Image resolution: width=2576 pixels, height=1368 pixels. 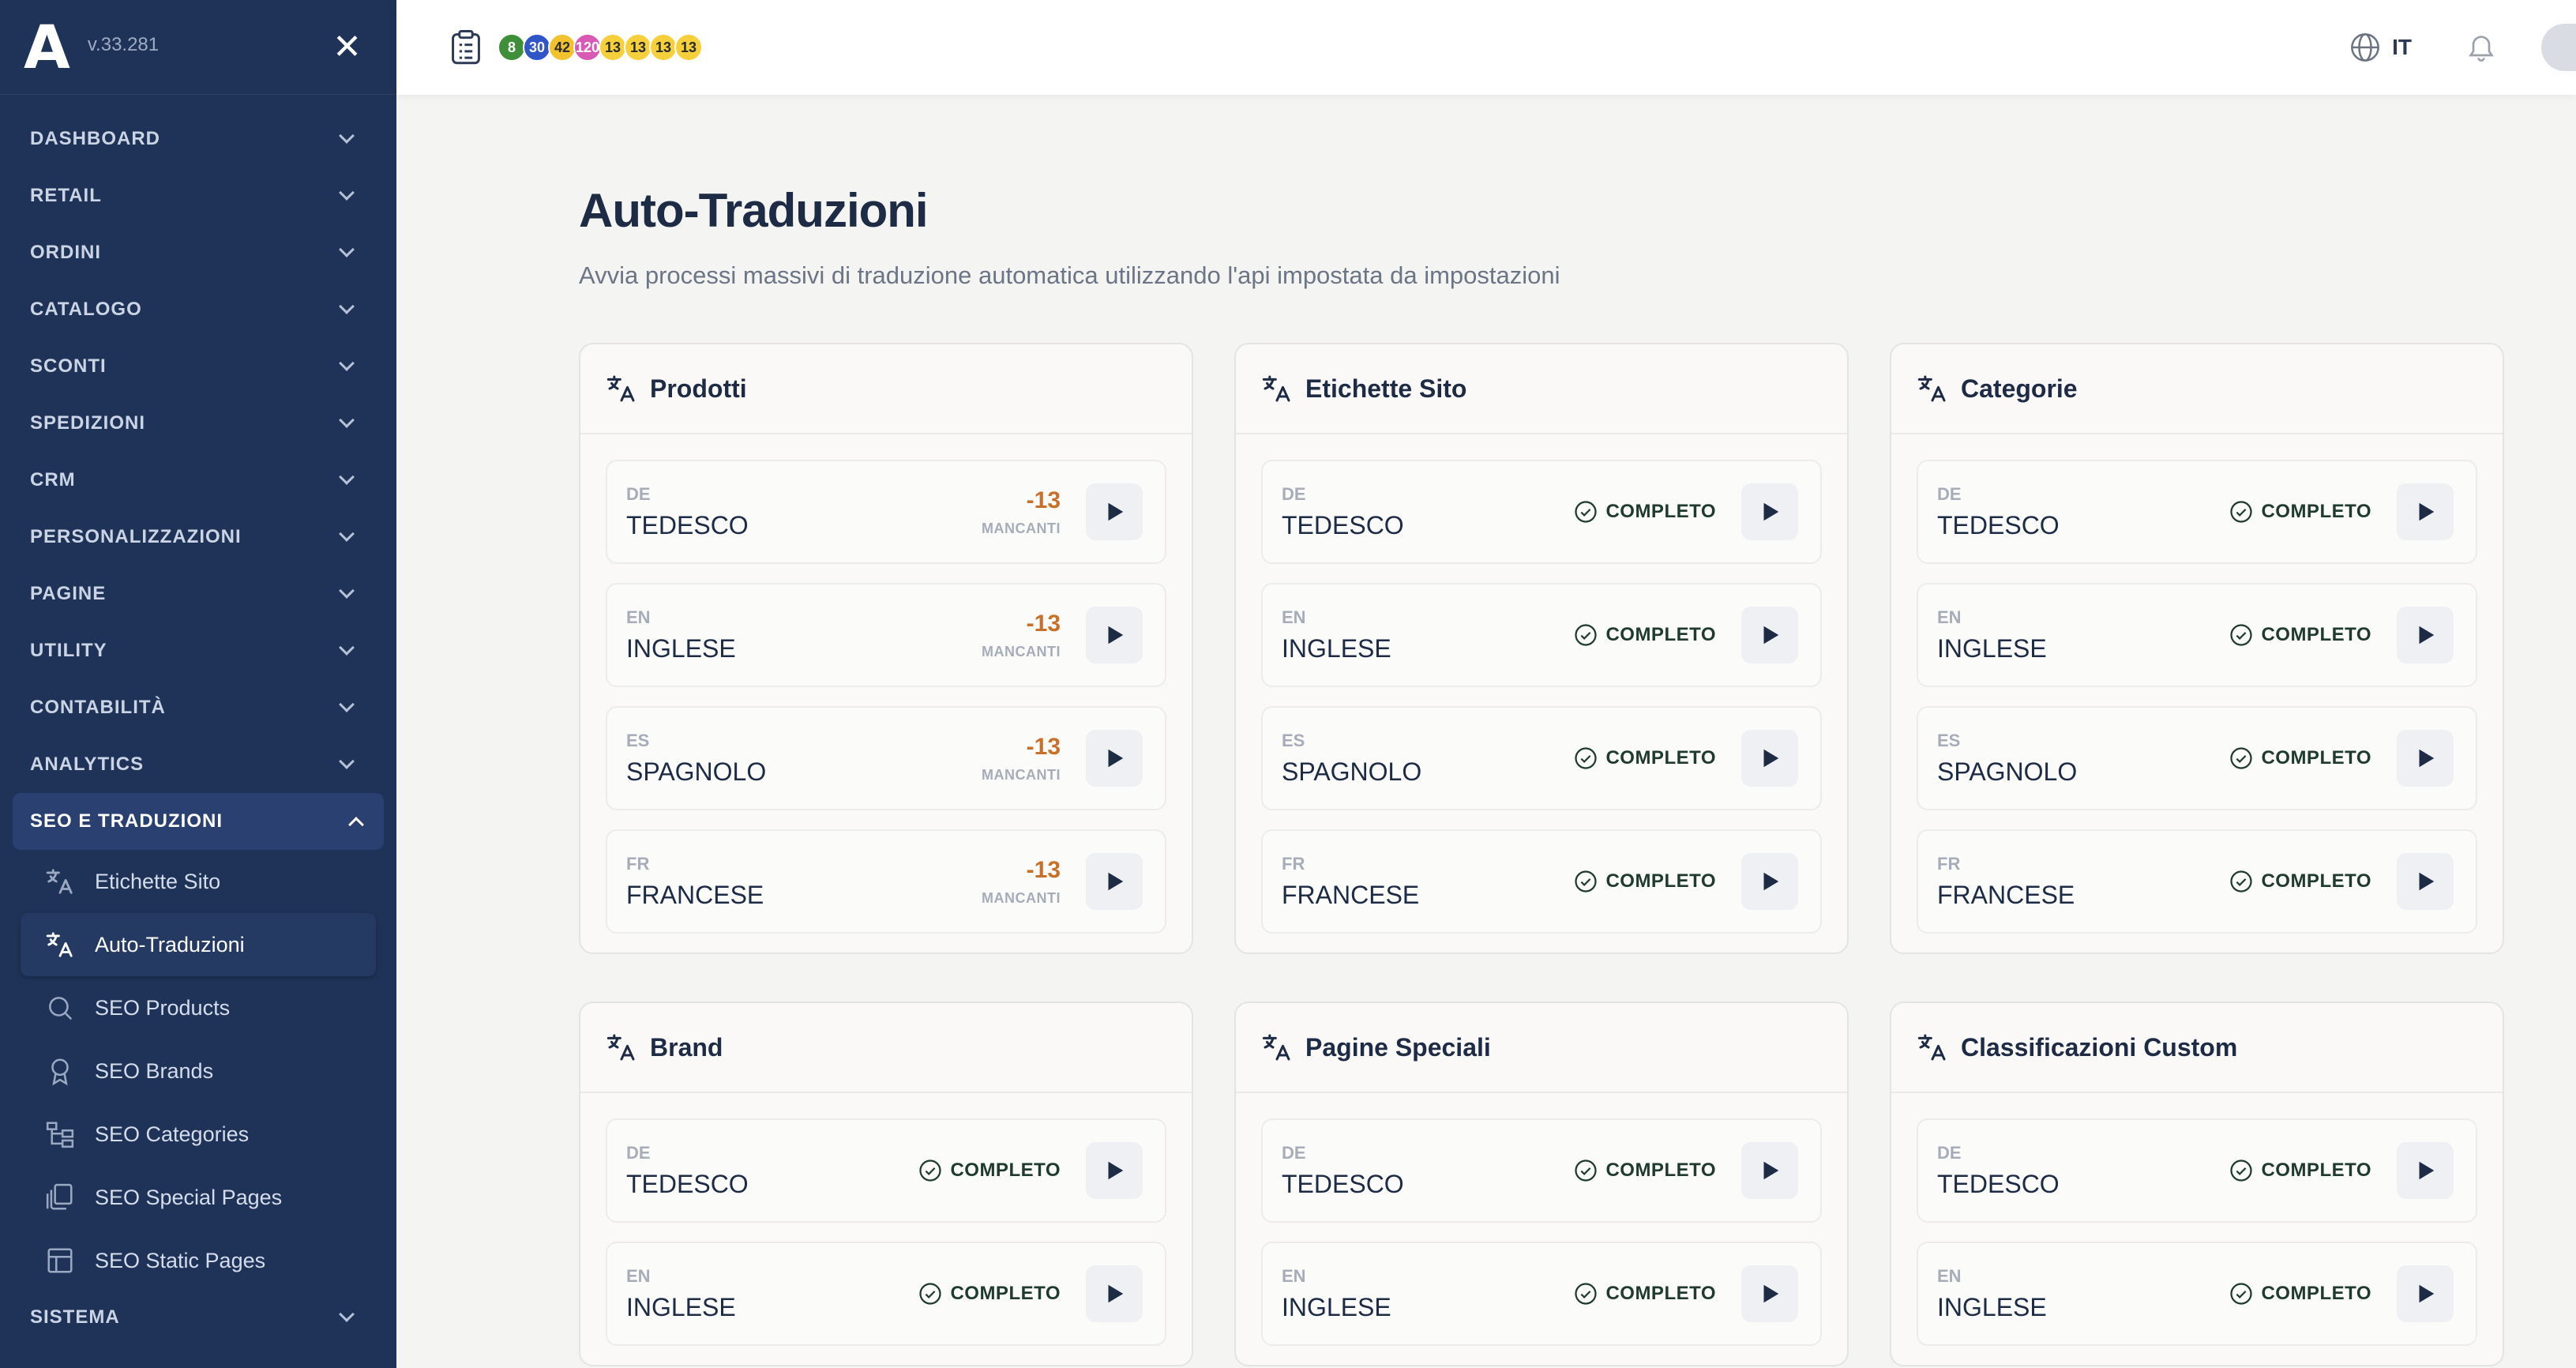 I want to click on language-selector: IT, so click(x=2380, y=47).